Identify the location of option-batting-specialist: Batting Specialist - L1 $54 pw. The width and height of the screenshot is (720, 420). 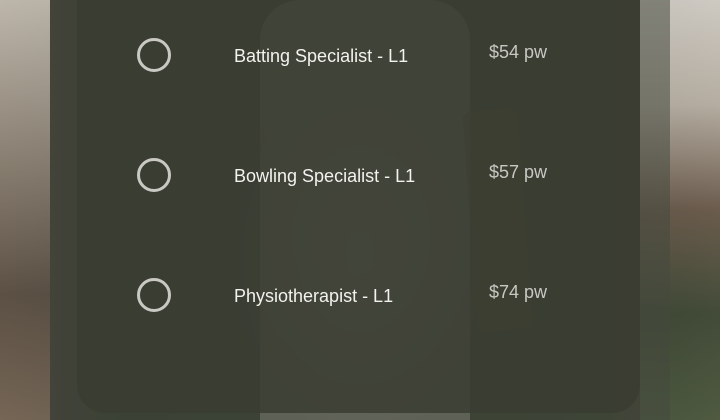
(358, 53).